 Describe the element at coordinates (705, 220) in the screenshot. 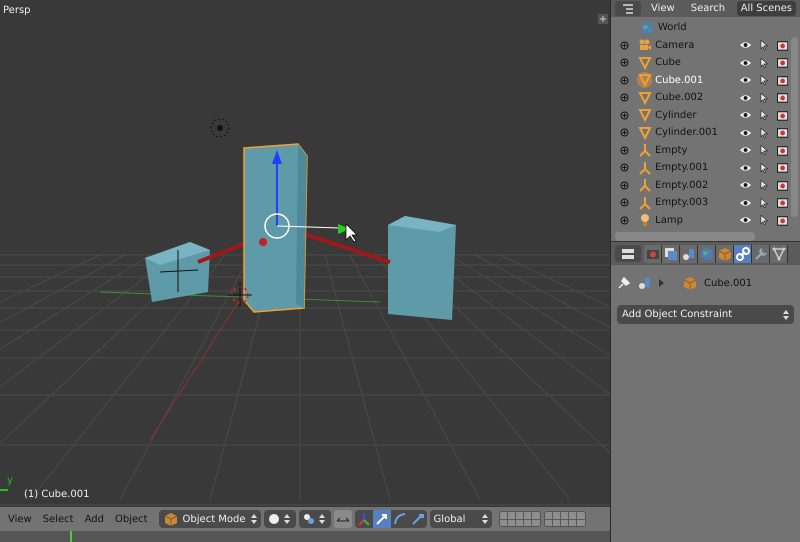

I see `outliner-row: Lamp` at that location.